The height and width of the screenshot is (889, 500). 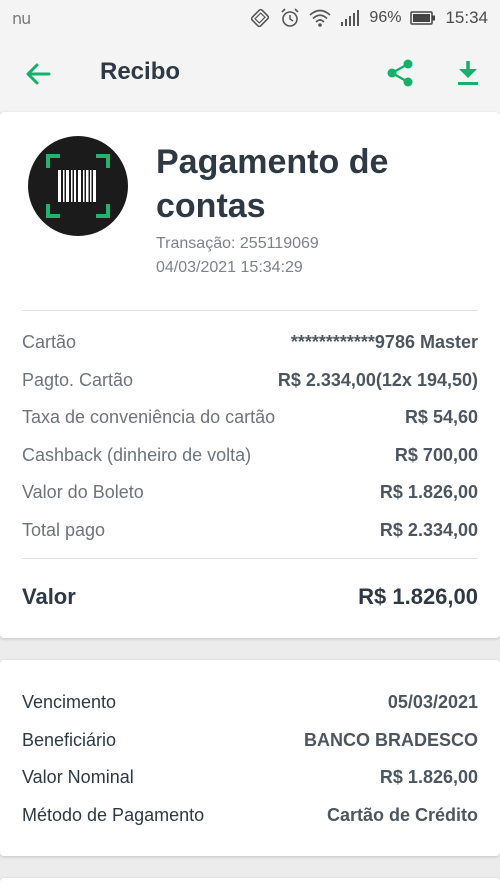 What do you see at coordinates (260, 18) in the screenshot?
I see `vibrate-icon` at bounding box center [260, 18].